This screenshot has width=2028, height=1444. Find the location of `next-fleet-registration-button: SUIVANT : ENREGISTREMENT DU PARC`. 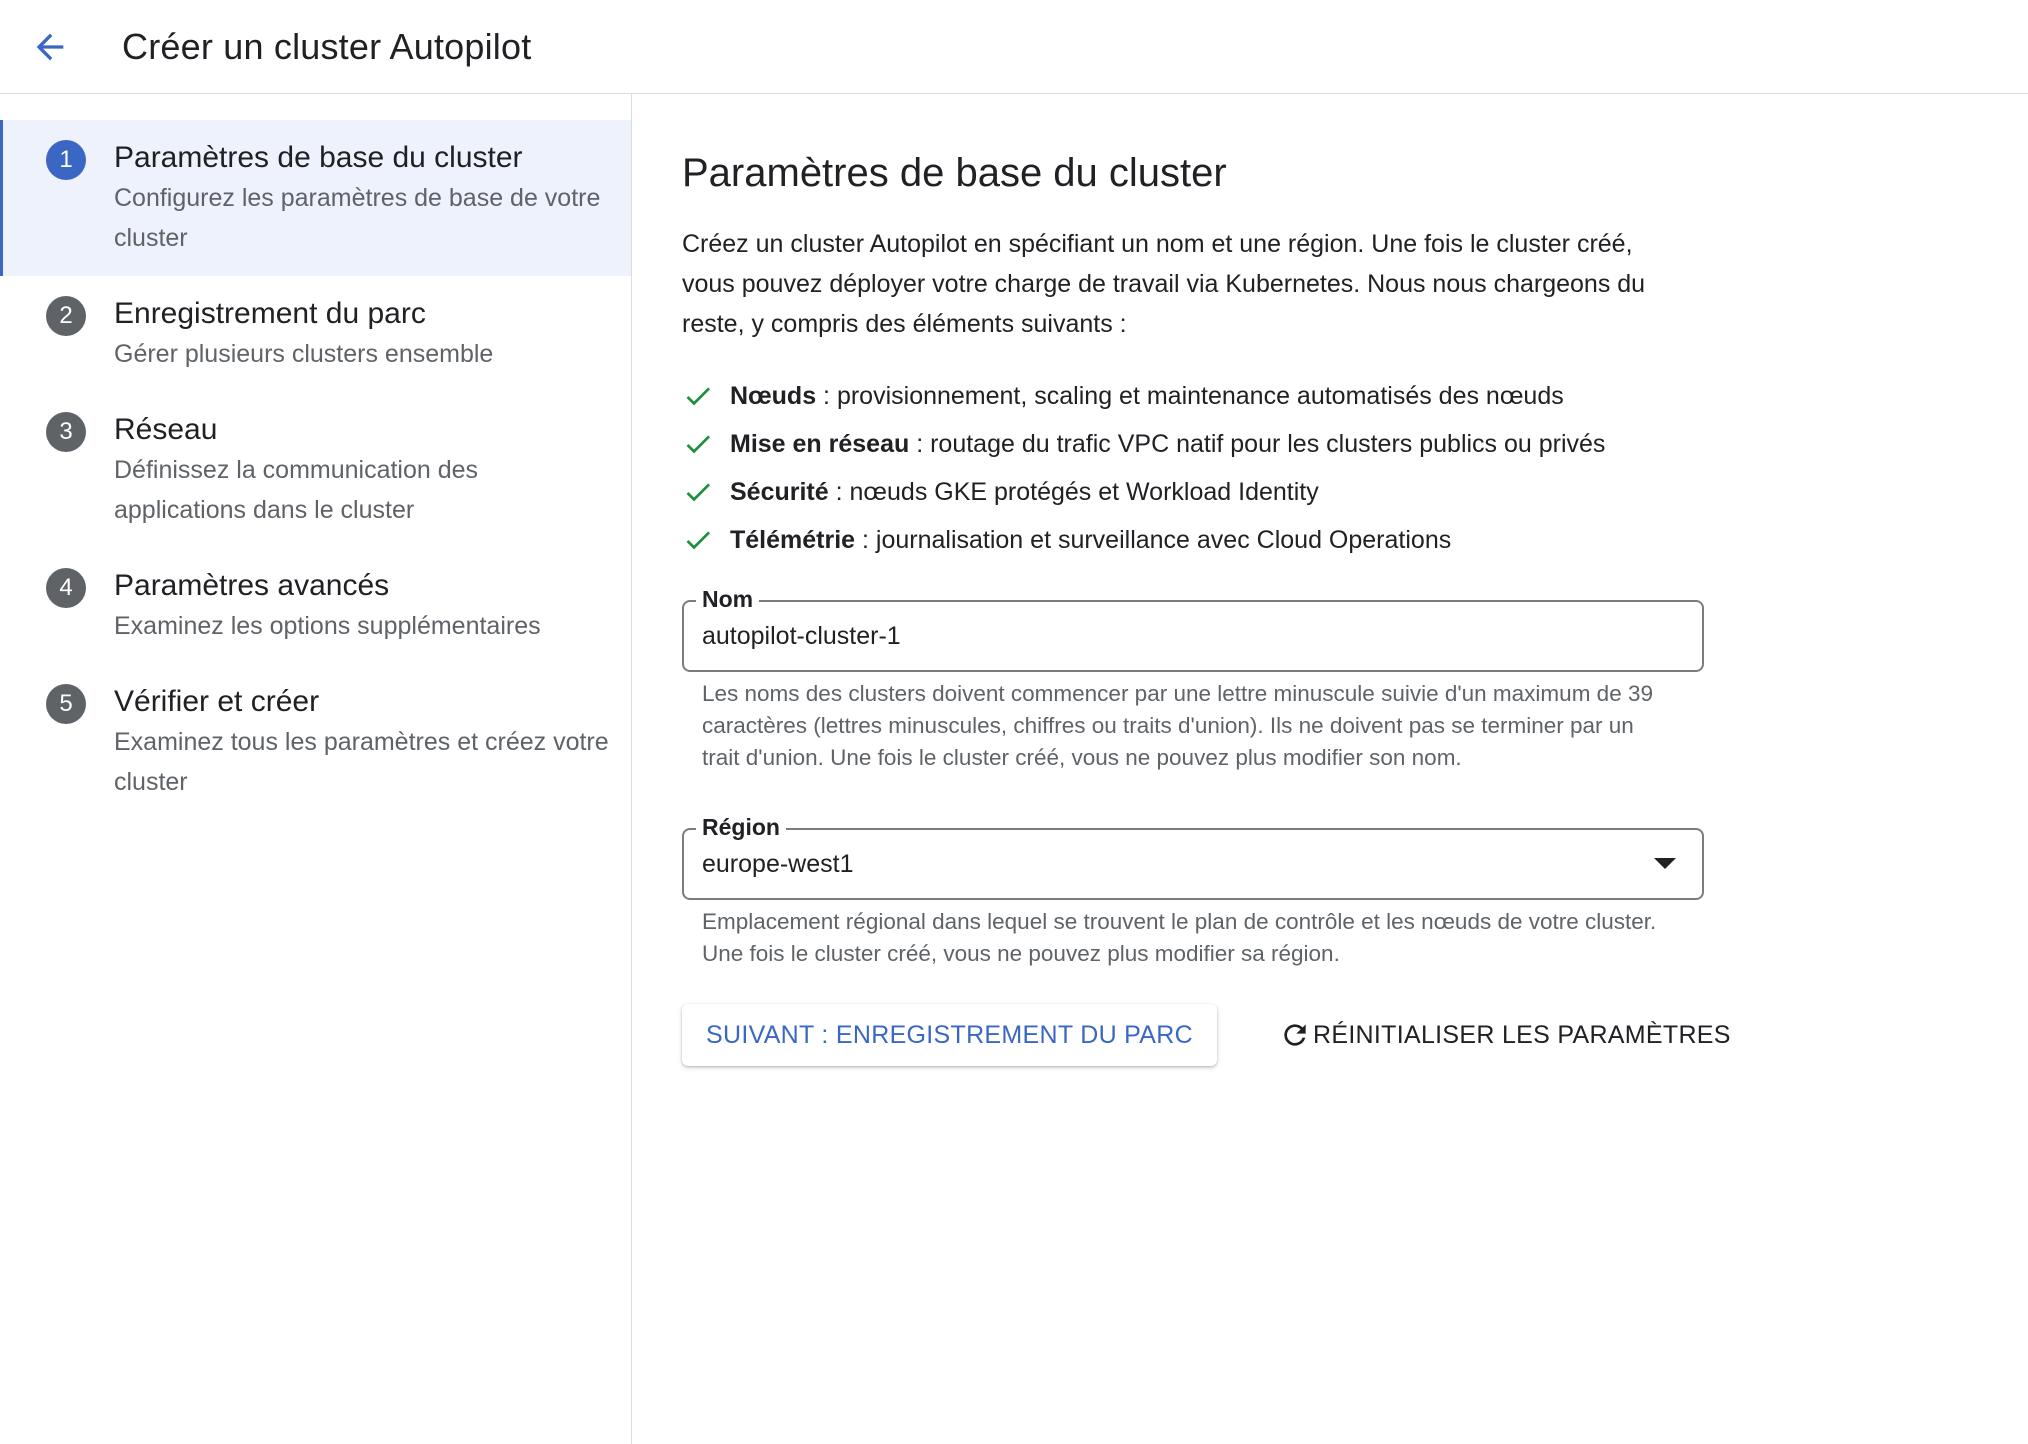

next-fleet-registration-button: SUIVANT : ENREGISTREMENT DU PARC is located at coordinates (949, 1035).